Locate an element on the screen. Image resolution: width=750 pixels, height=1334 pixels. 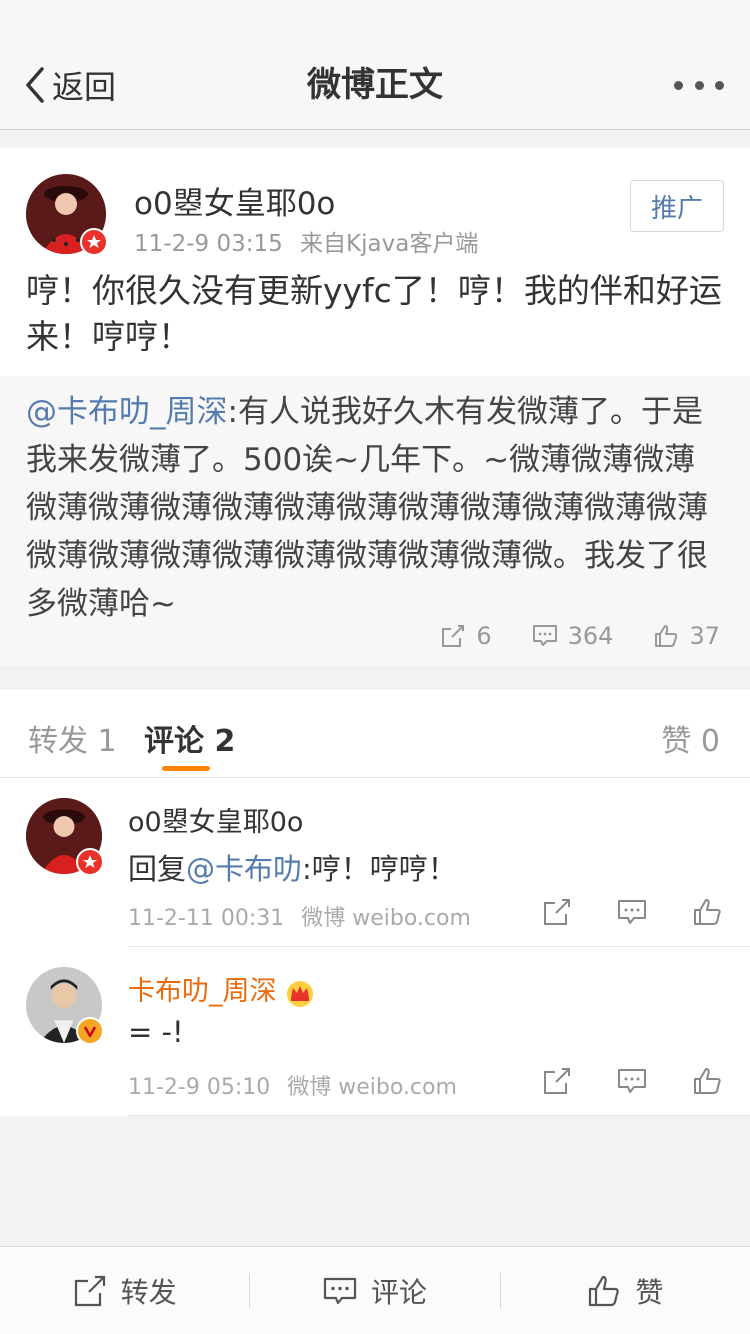
active-tab-indicator is located at coordinates (186, 768).